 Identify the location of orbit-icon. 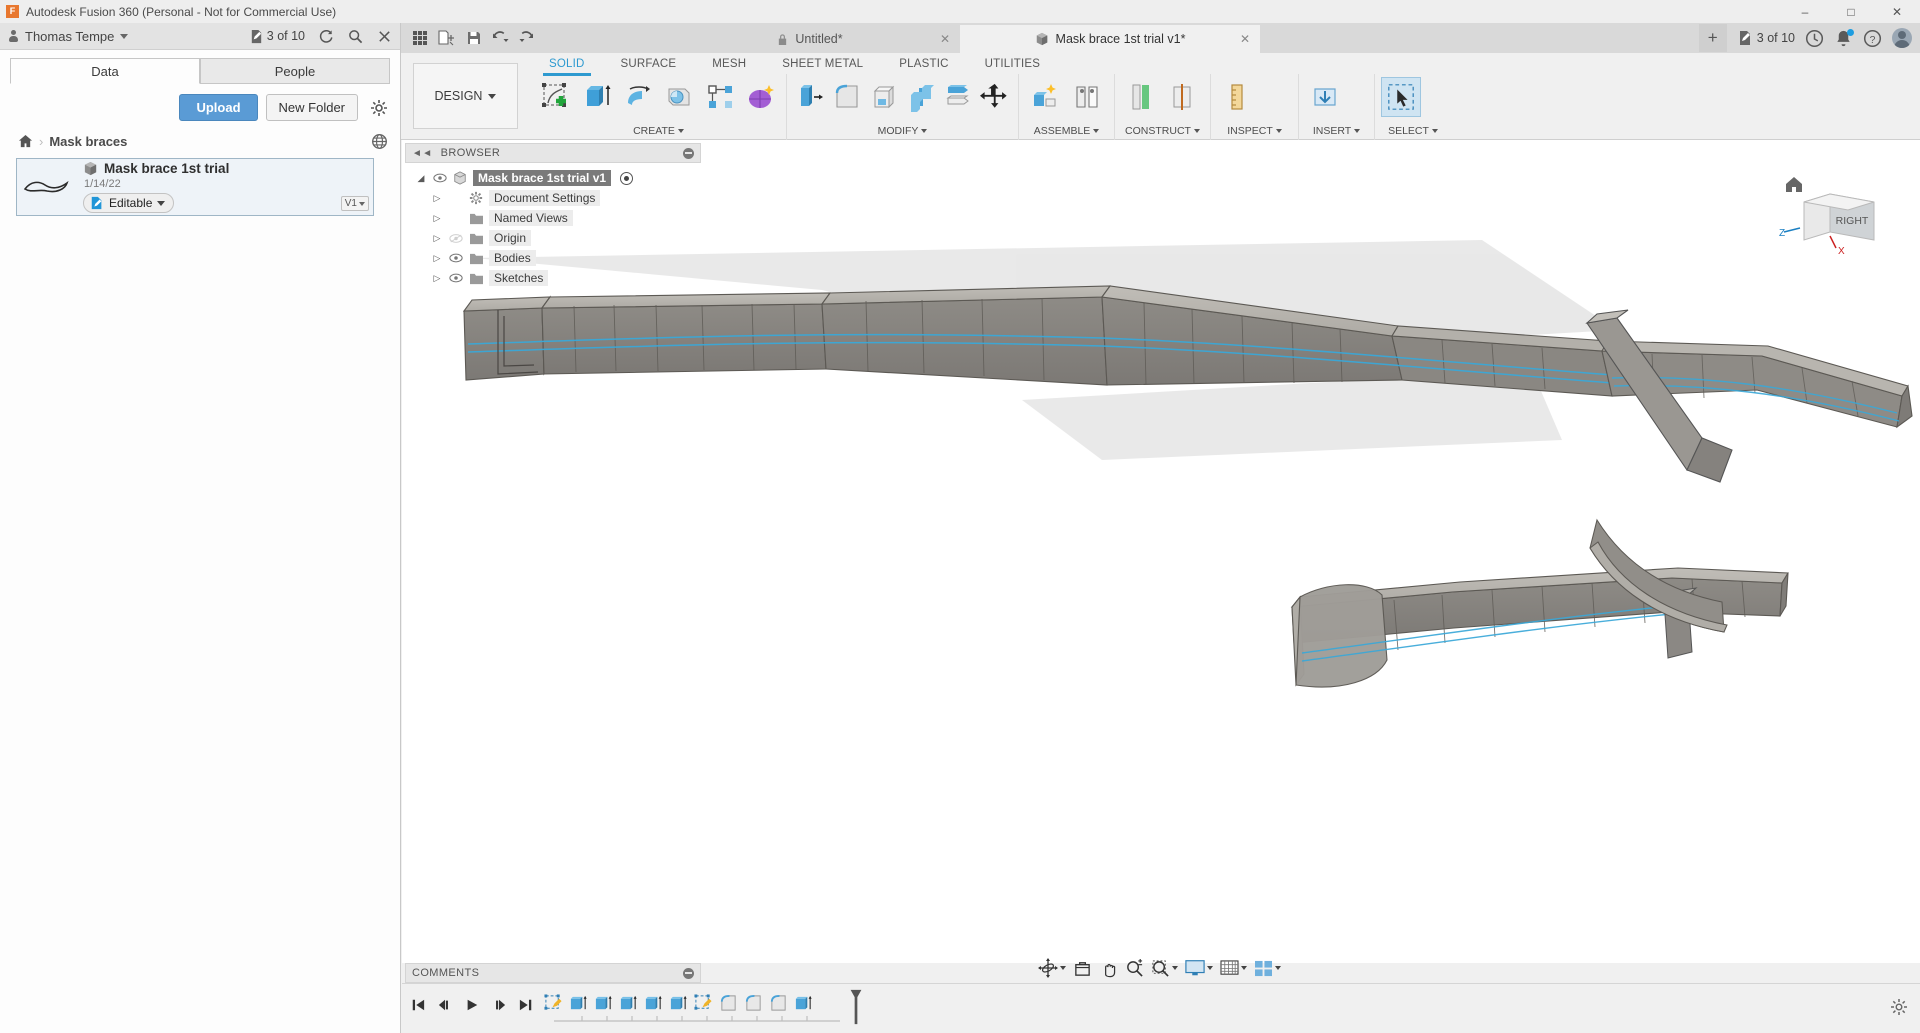
(1052, 968).